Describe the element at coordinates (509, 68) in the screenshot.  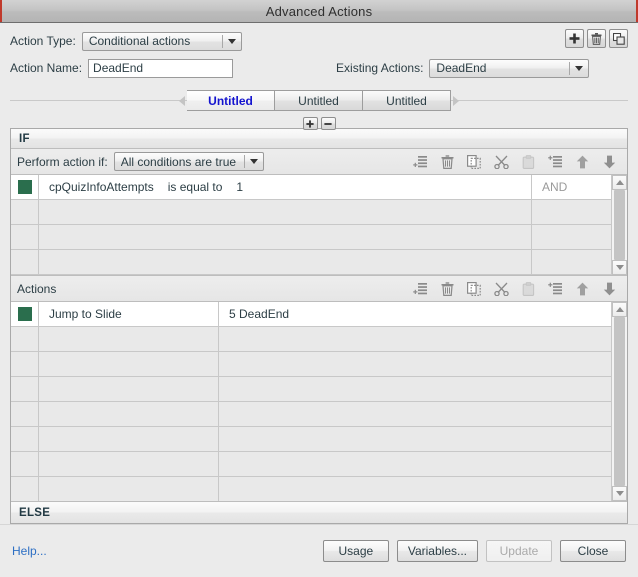
I see `existing-actions-select: DeadEnd` at that location.